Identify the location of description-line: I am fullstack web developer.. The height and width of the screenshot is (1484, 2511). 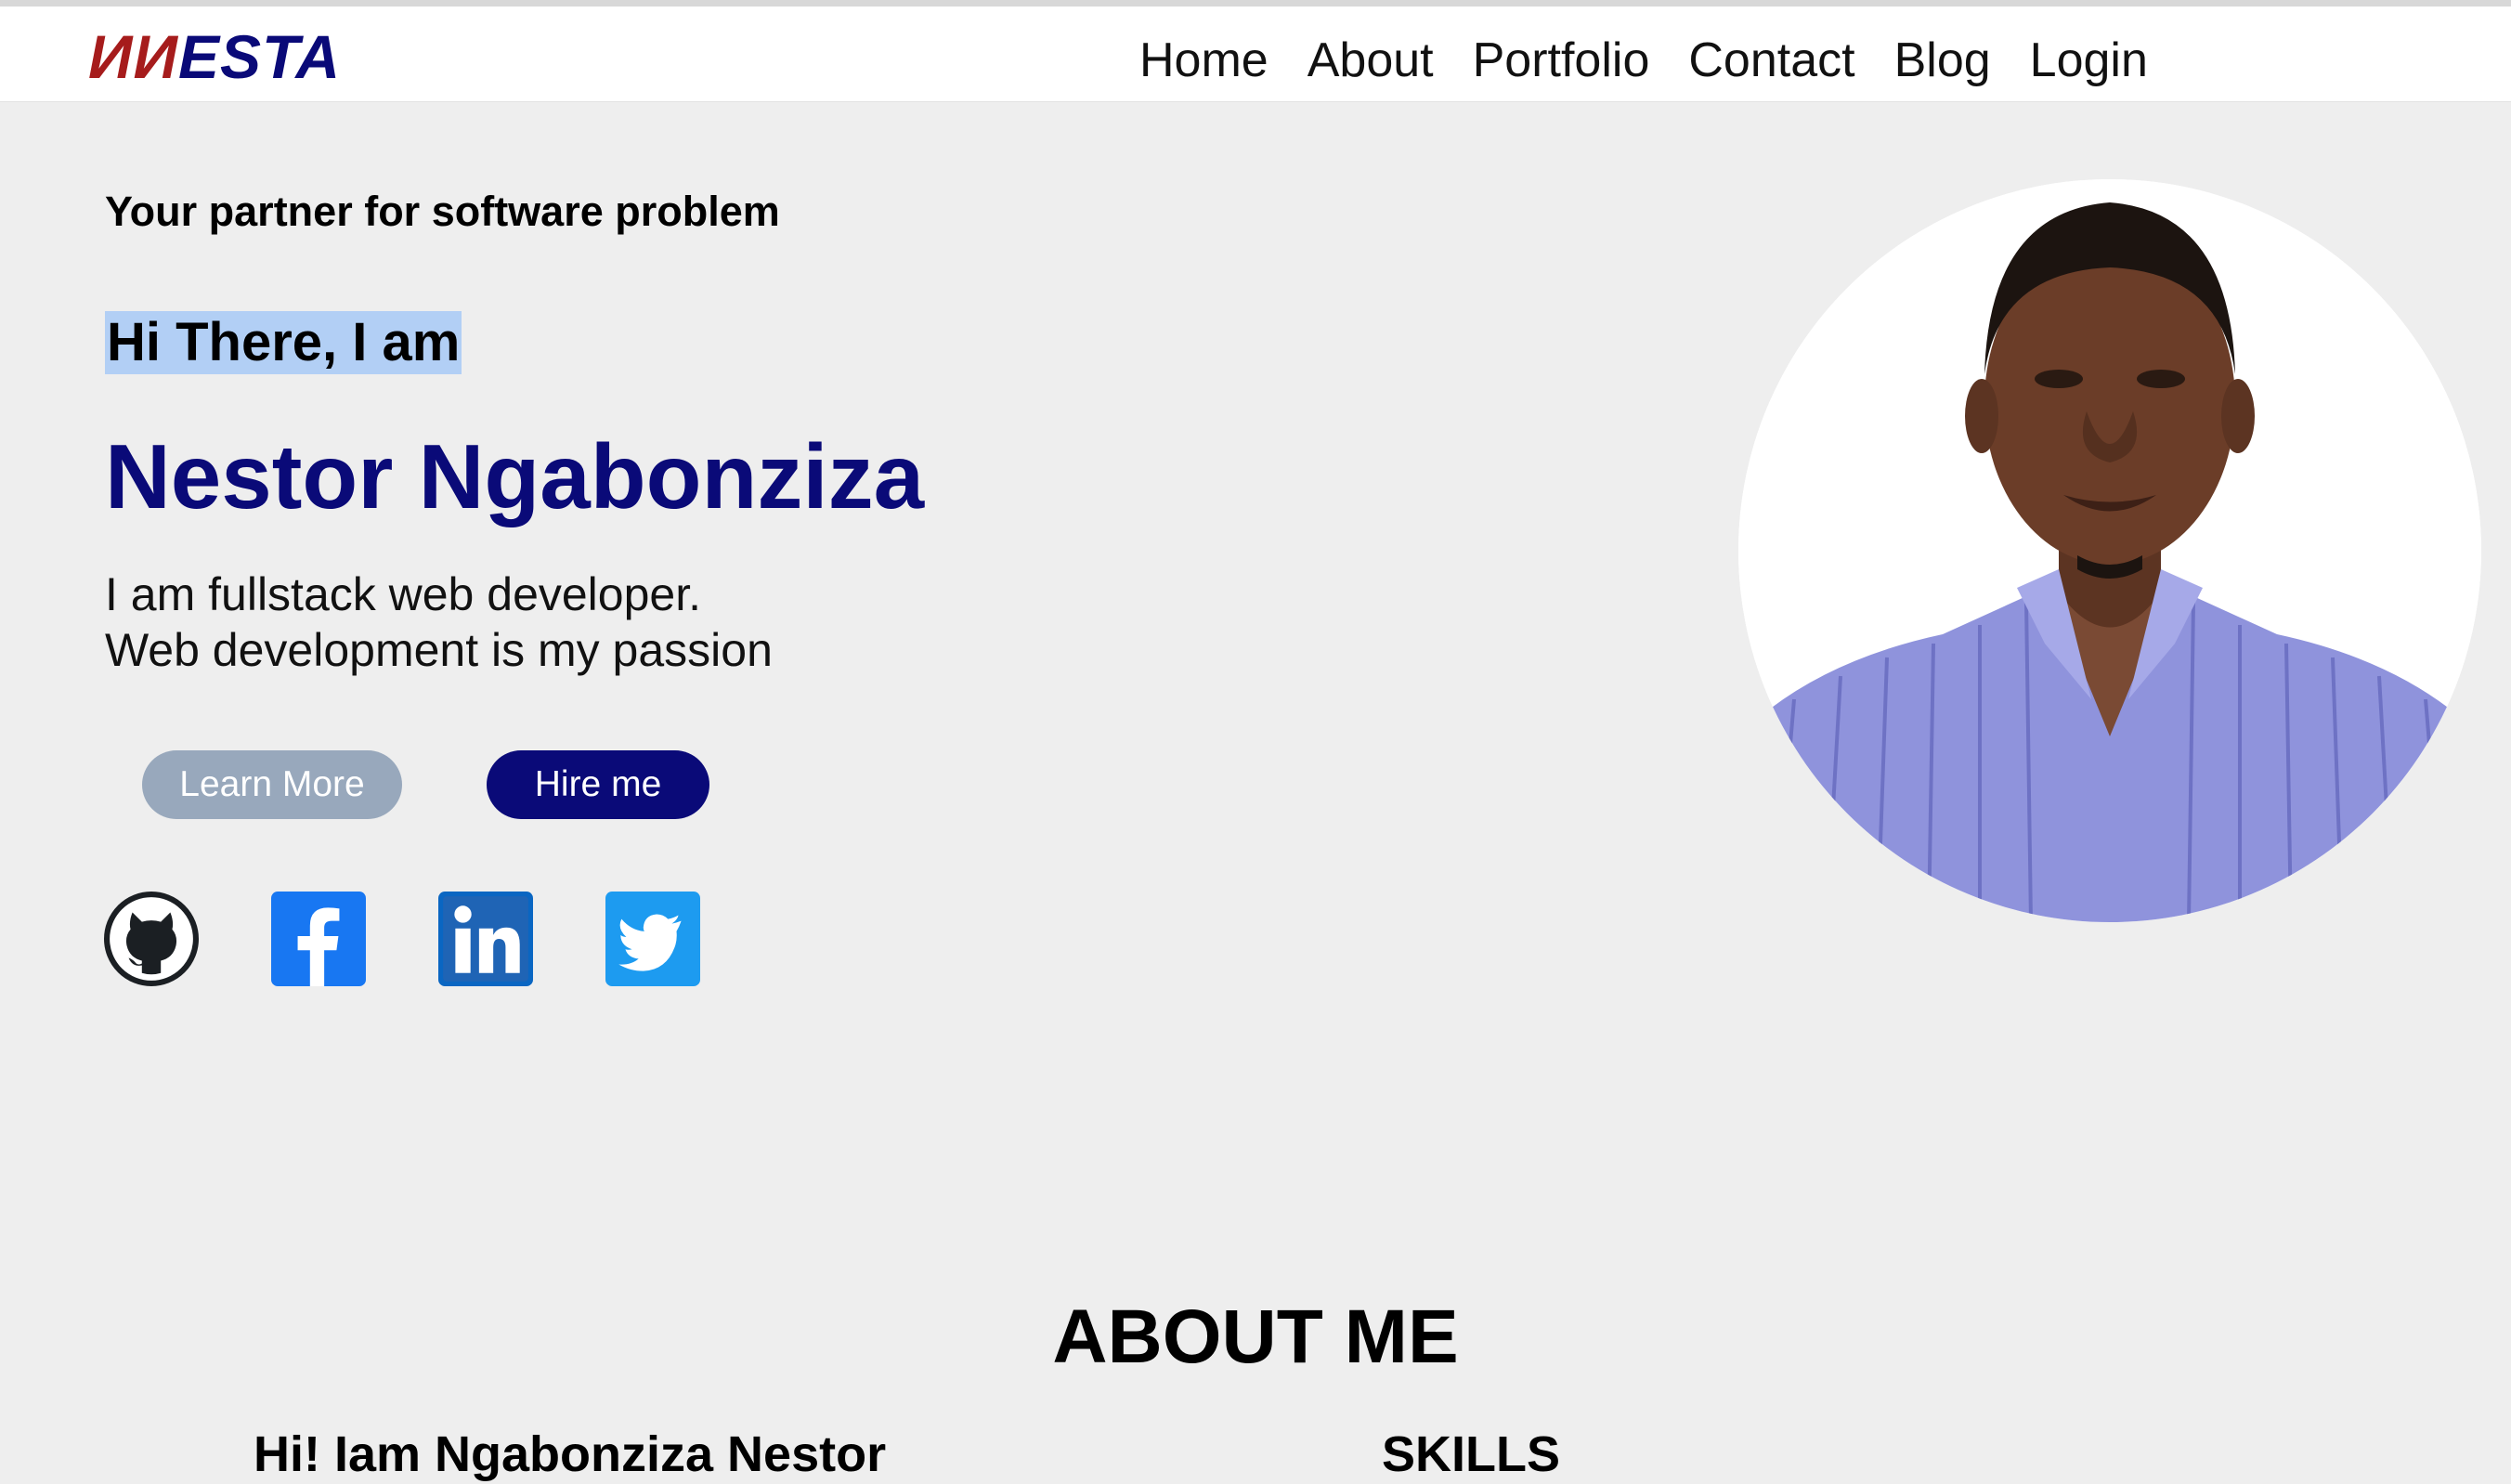
(403, 594).